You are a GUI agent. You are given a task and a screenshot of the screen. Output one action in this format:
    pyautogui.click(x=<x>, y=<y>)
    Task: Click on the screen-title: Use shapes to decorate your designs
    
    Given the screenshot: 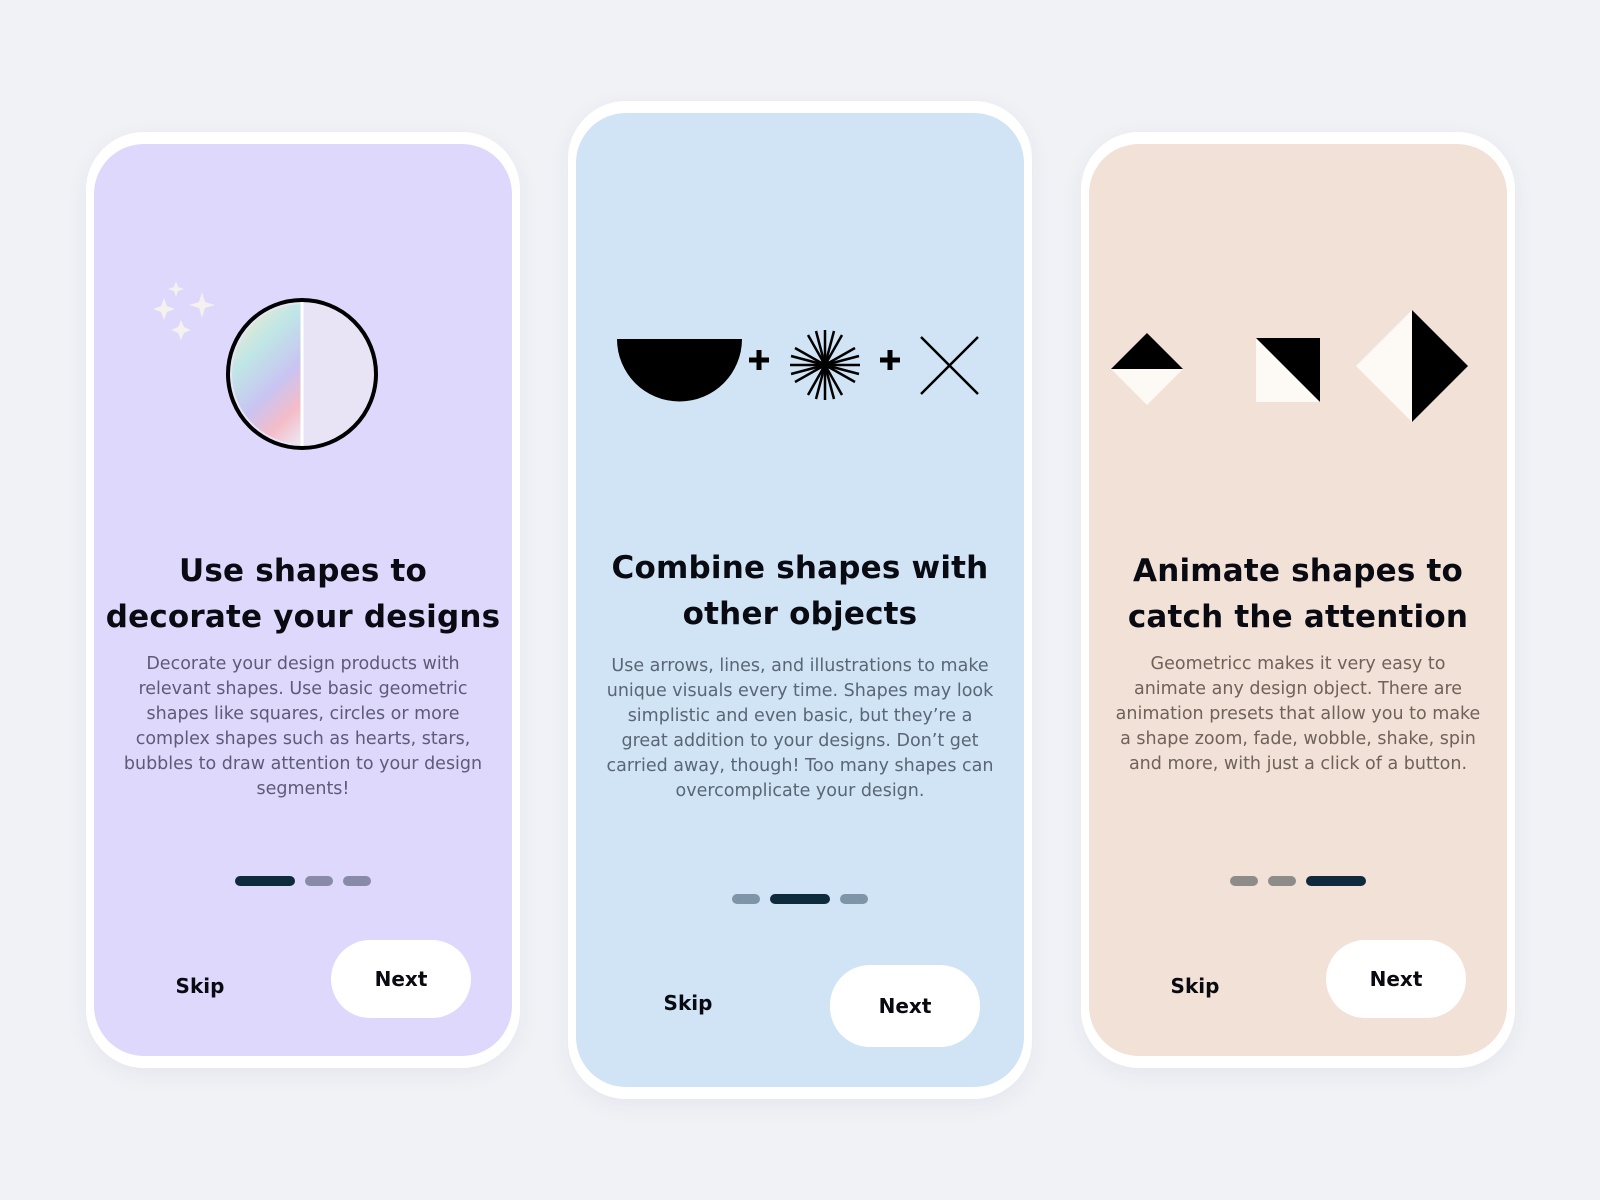 What is the action you would take?
    pyautogui.click(x=303, y=594)
    